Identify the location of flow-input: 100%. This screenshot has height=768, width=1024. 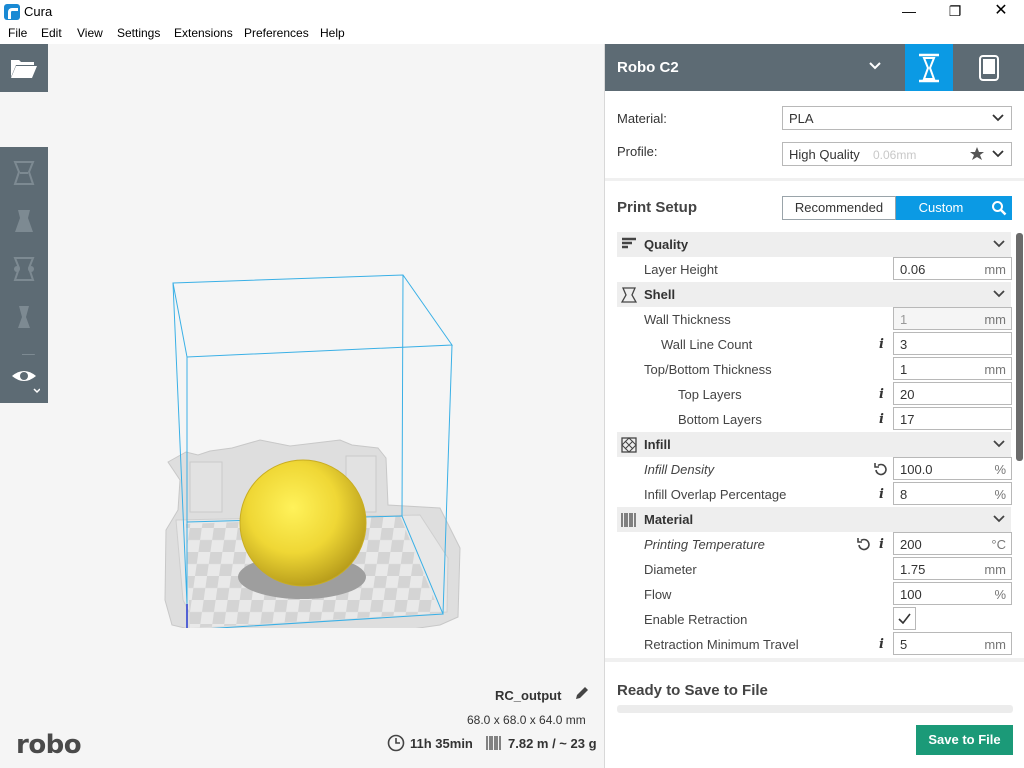
(952, 593).